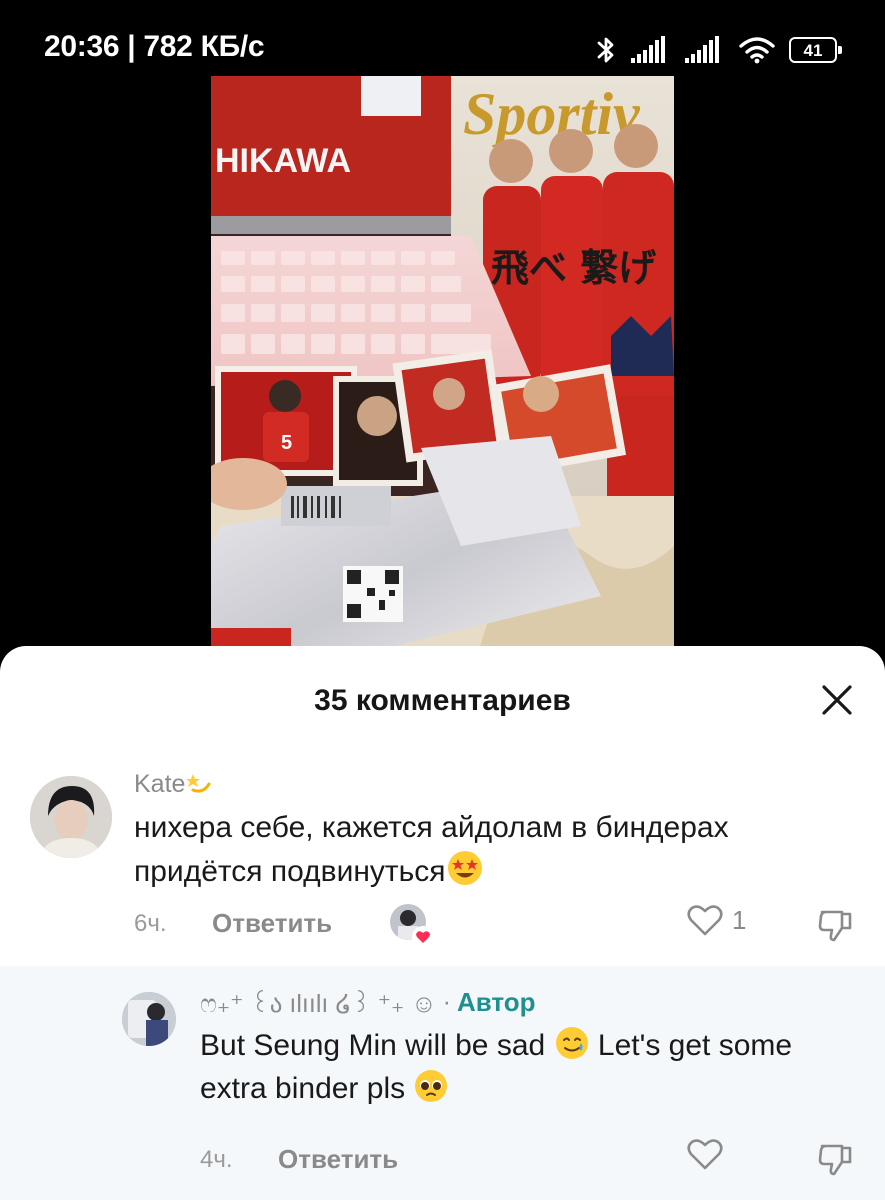 The height and width of the screenshot is (1200, 885). What do you see at coordinates (552, 114) in the screenshot?
I see `magazine-title: Sportiv` at bounding box center [552, 114].